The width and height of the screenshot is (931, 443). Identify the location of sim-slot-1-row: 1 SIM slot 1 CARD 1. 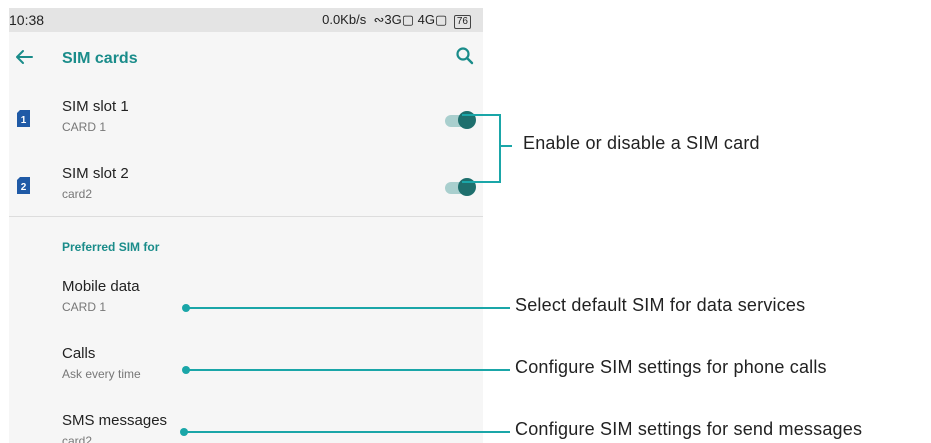
(246, 120).